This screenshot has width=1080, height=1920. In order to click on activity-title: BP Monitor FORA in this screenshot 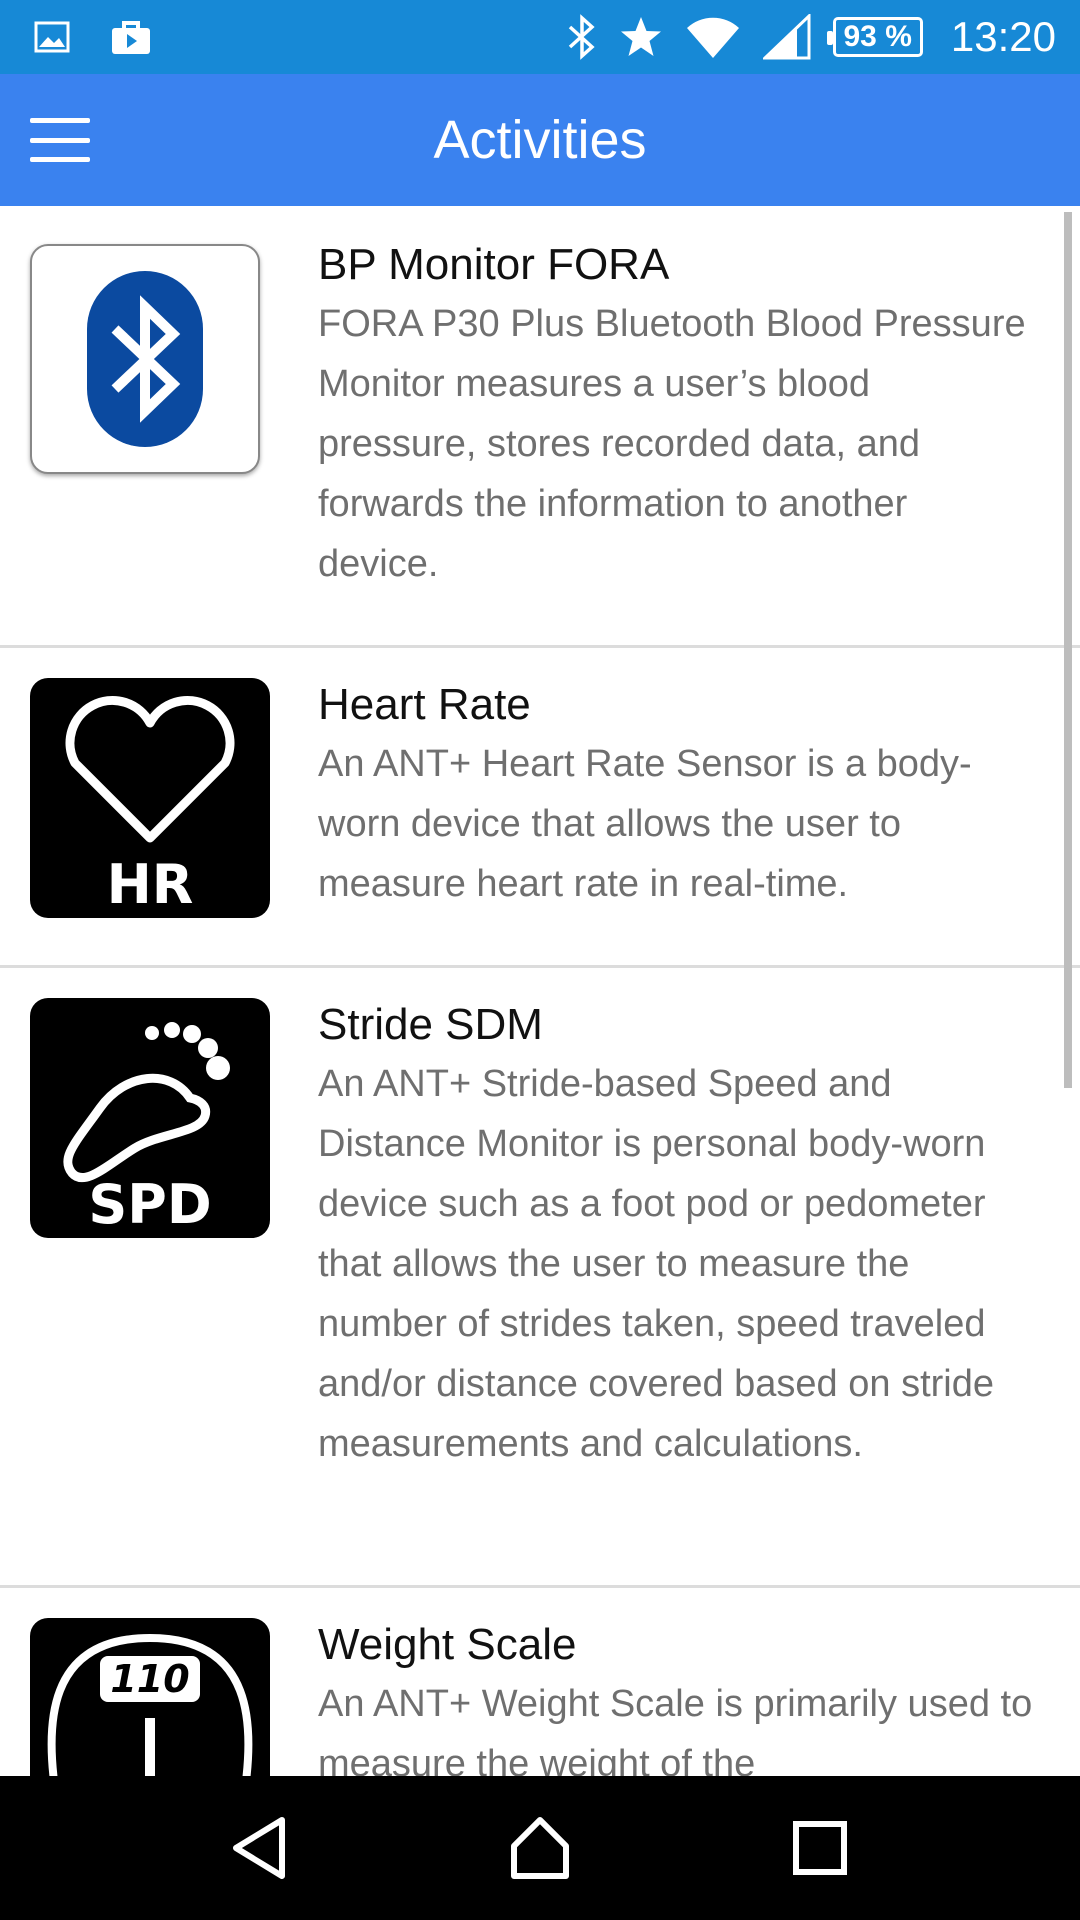, I will do `click(494, 264)`.